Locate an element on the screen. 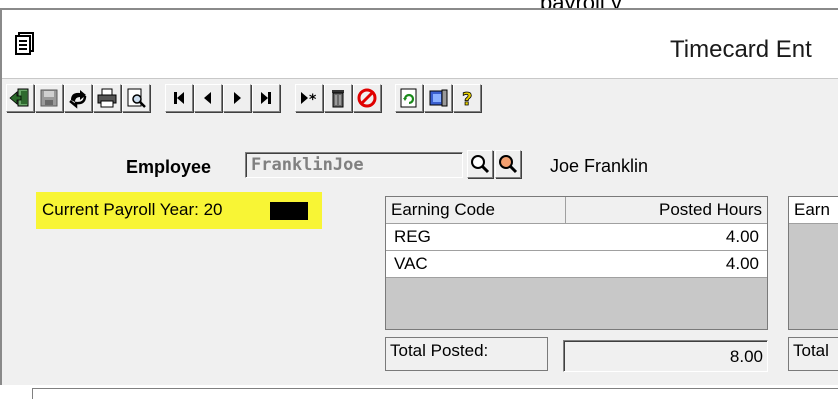 Image resolution: width=838 pixels, height=399 pixels. print-button is located at coordinates (107, 98).